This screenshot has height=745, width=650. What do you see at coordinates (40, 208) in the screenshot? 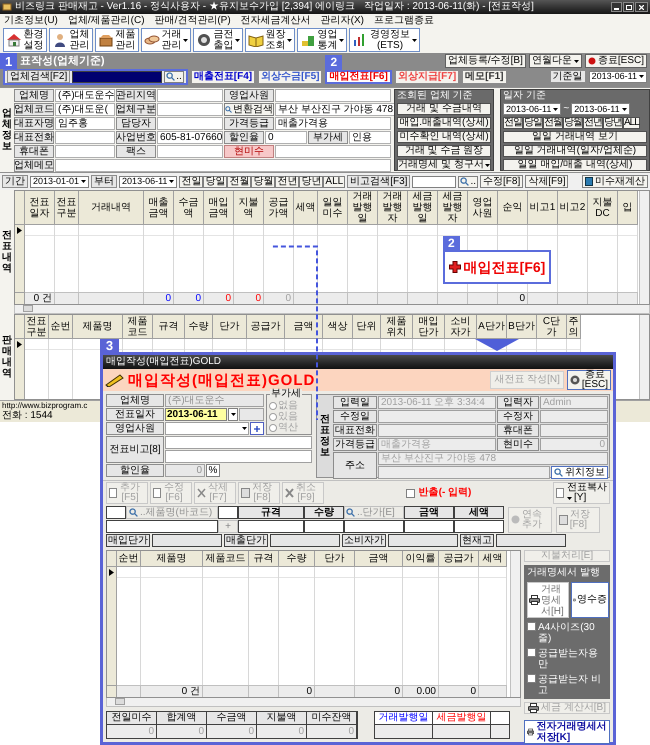
I see `column-header: 전표일자` at bounding box center [40, 208].